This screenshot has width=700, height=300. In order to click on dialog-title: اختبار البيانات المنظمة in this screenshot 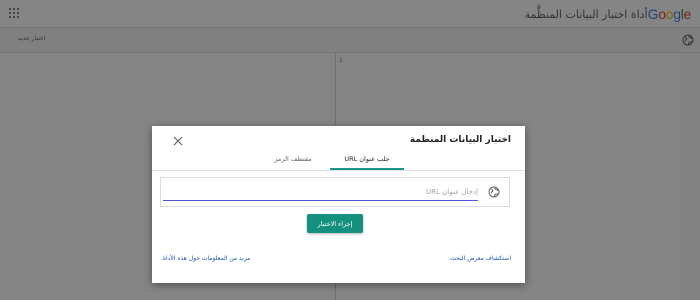, I will do `click(460, 140)`.